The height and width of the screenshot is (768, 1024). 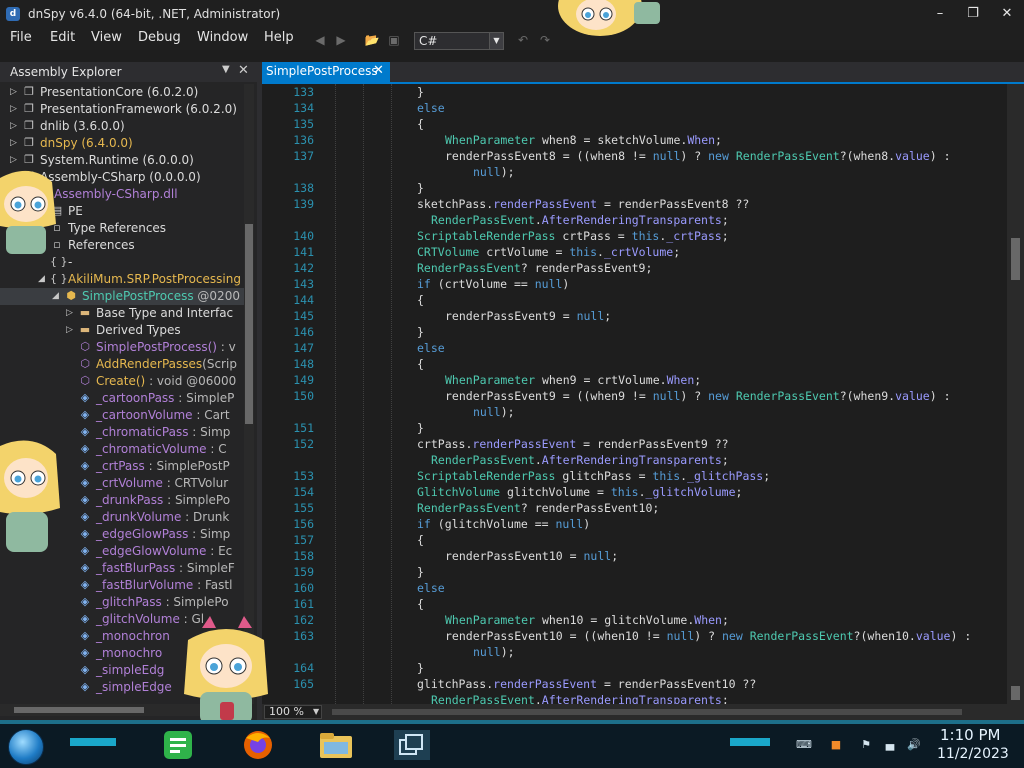 I want to click on minimize-button: –, so click(x=940, y=14).